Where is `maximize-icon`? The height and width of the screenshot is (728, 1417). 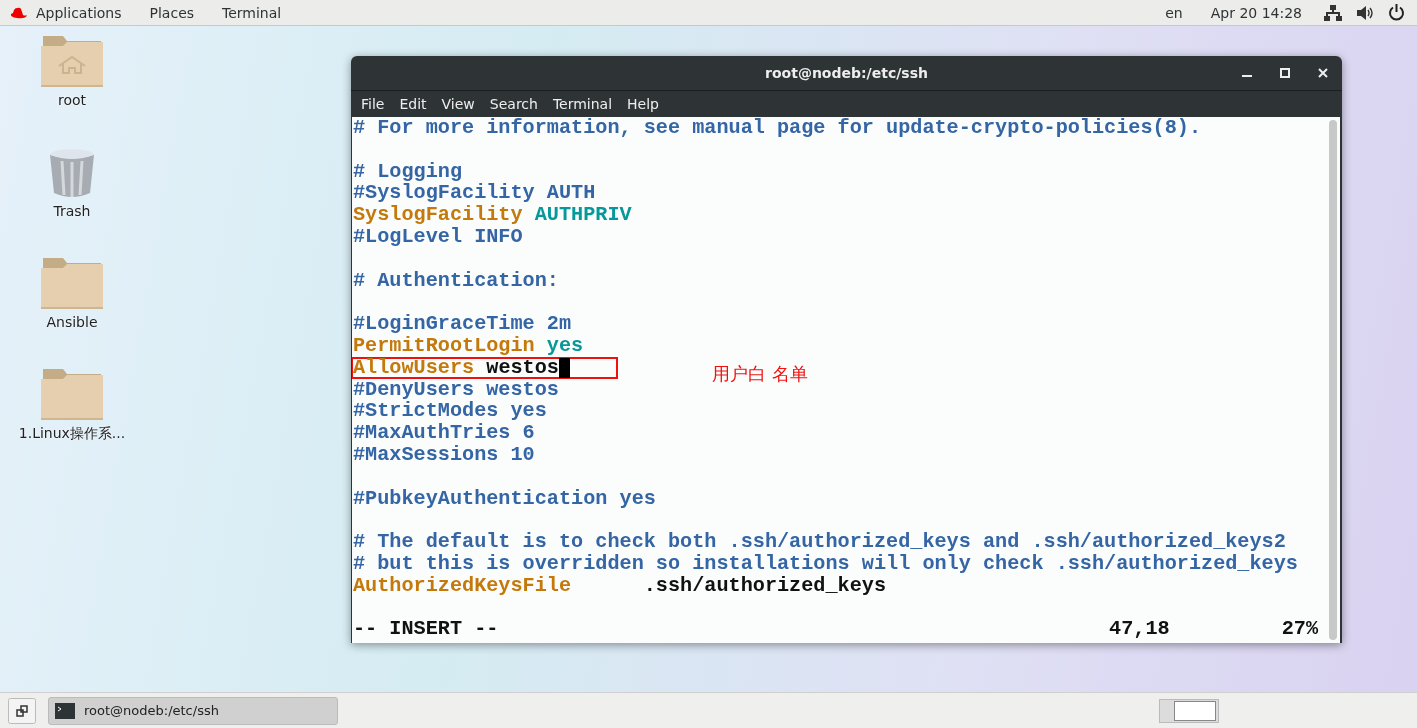 maximize-icon is located at coordinates (1285, 73).